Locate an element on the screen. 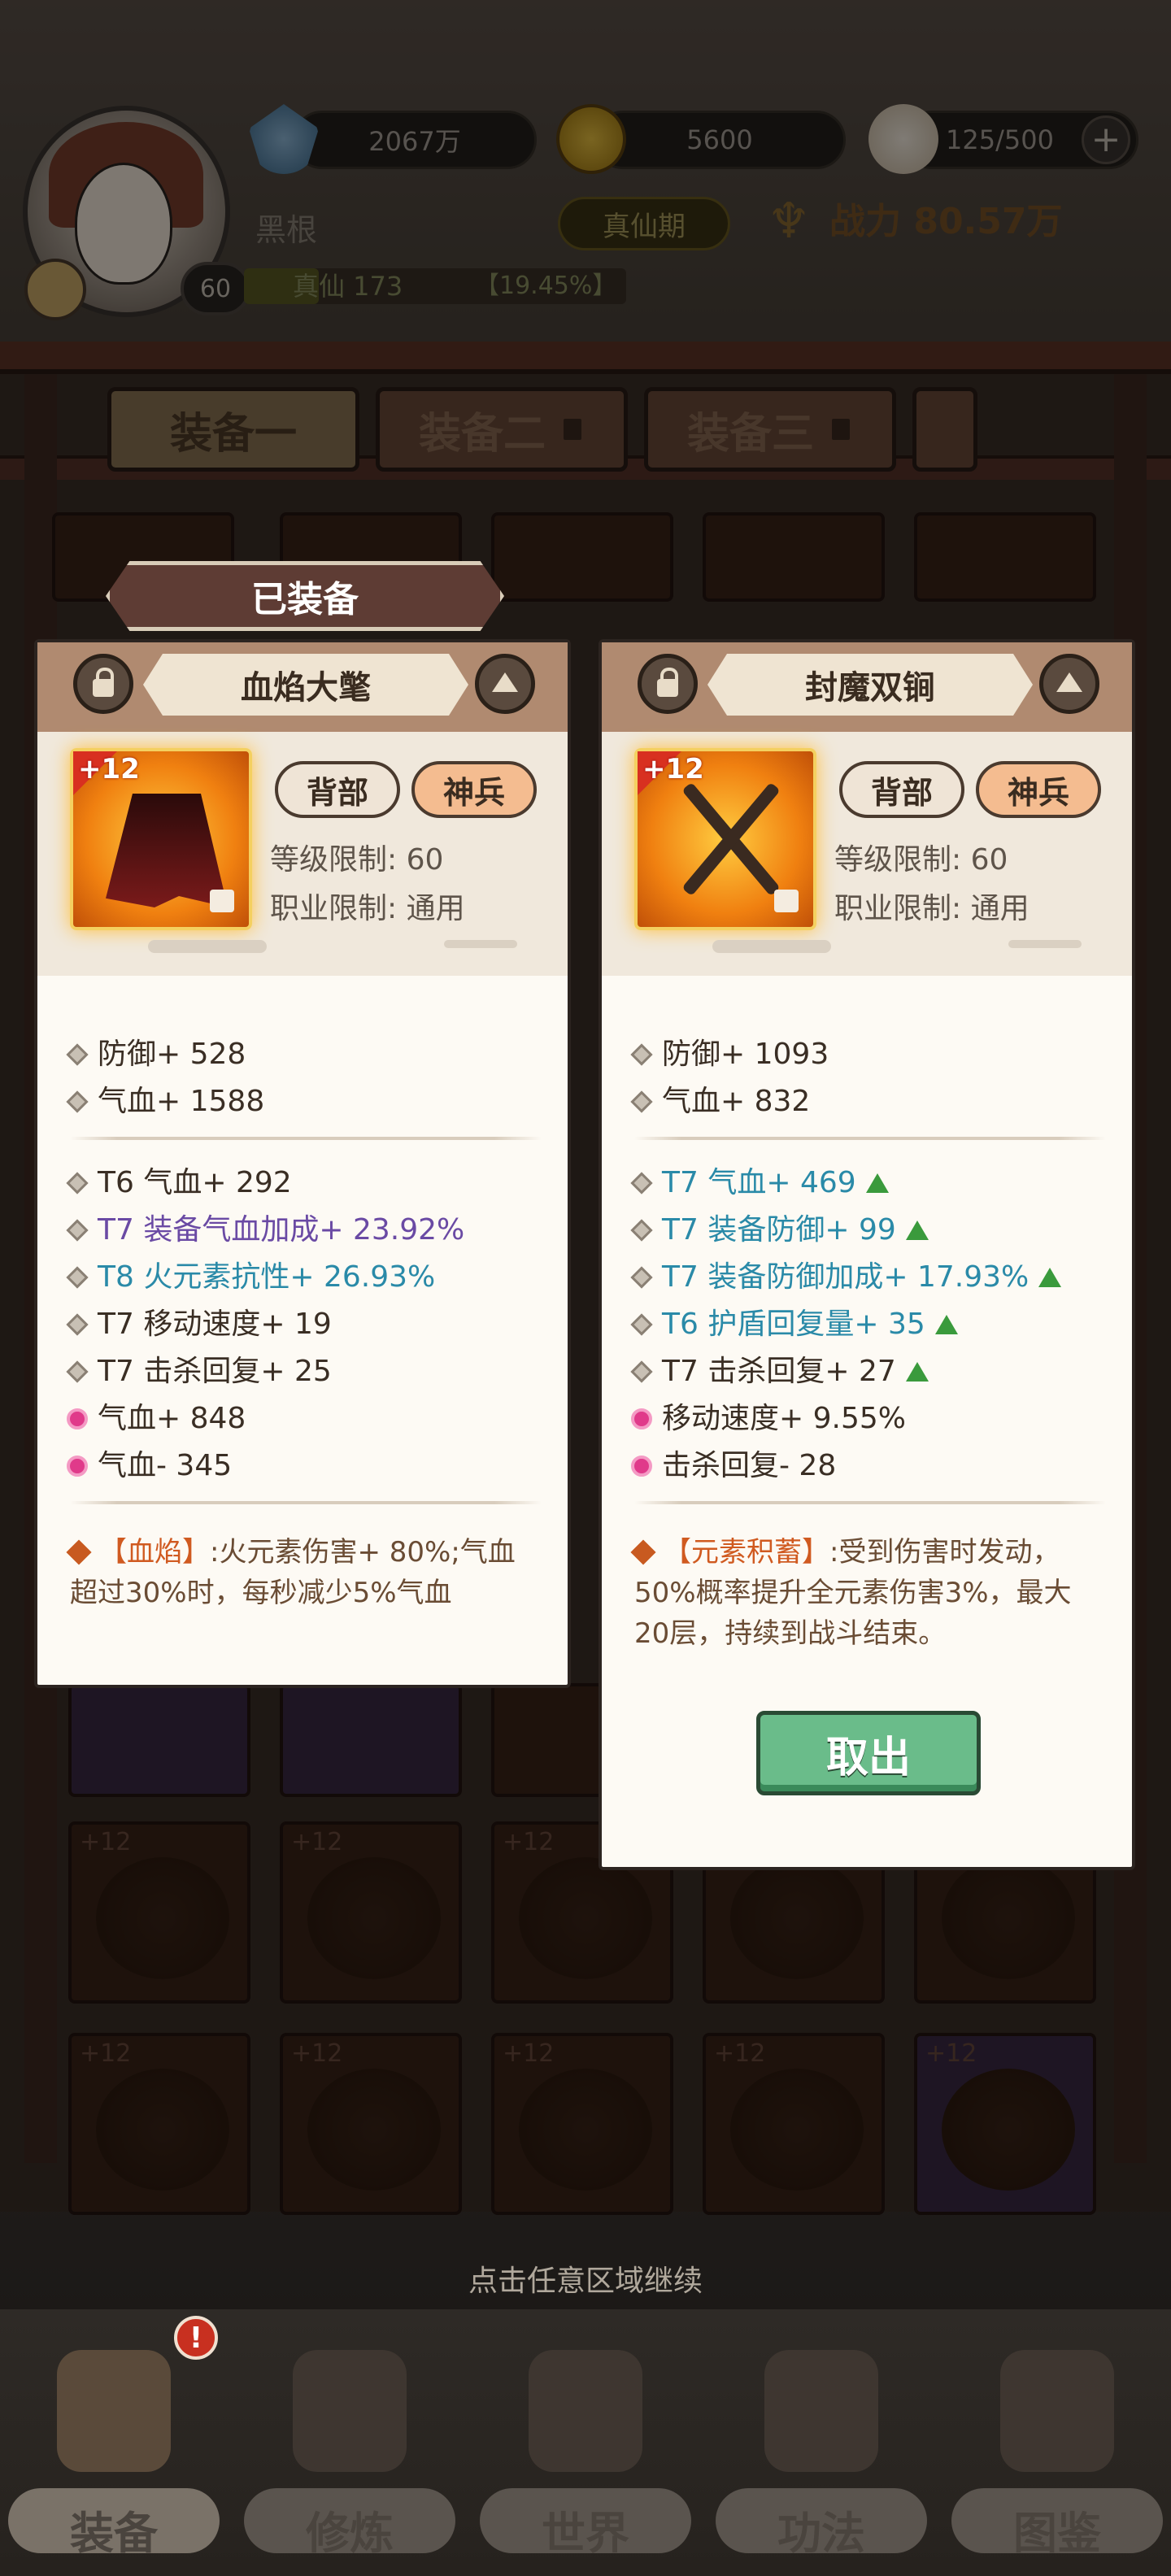 The image size is (1171, 2576). nav-cultivate: 修炼 is located at coordinates (350, 2448).